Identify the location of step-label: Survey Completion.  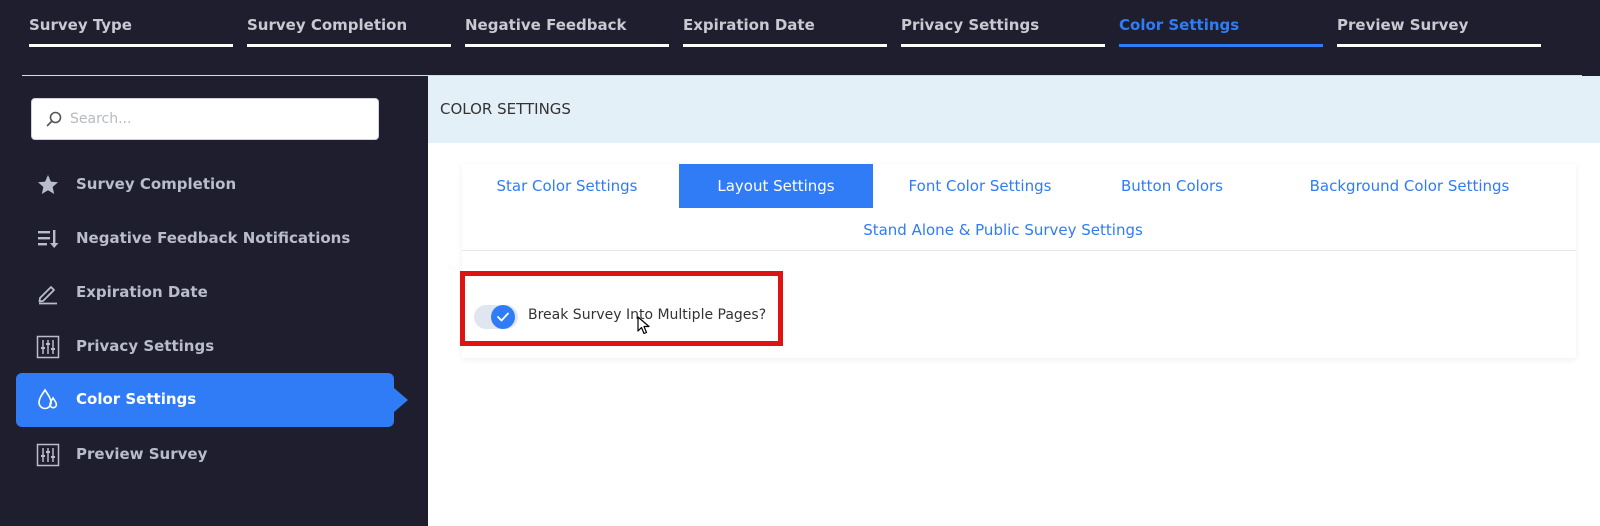
(327, 25).